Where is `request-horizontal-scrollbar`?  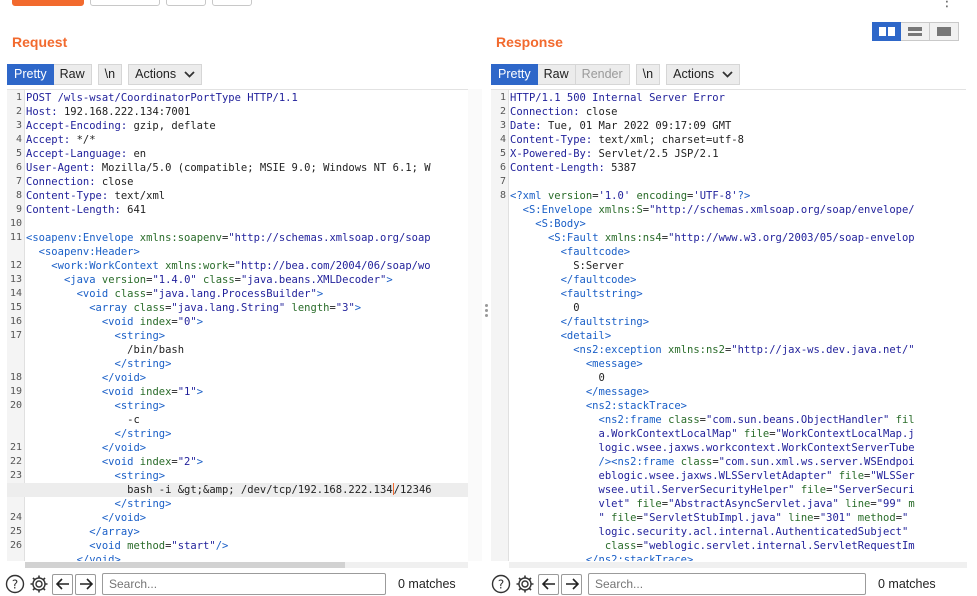 request-horizontal-scrollbar is located at coordinates (246, 565).